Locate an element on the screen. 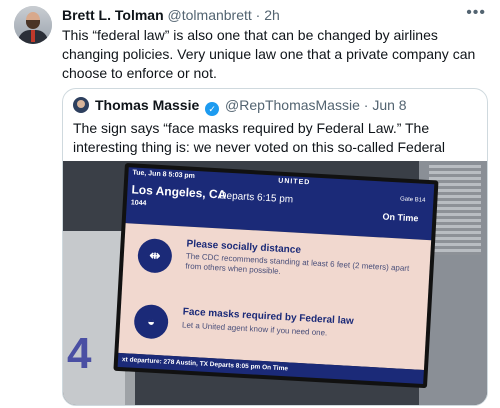 The width and height of the screenshot is (500, 408). quoted-tweet-header: Thomas Massie ✓ @RepThomasMassie · Jun 8 is located at coordinates (251, 106).